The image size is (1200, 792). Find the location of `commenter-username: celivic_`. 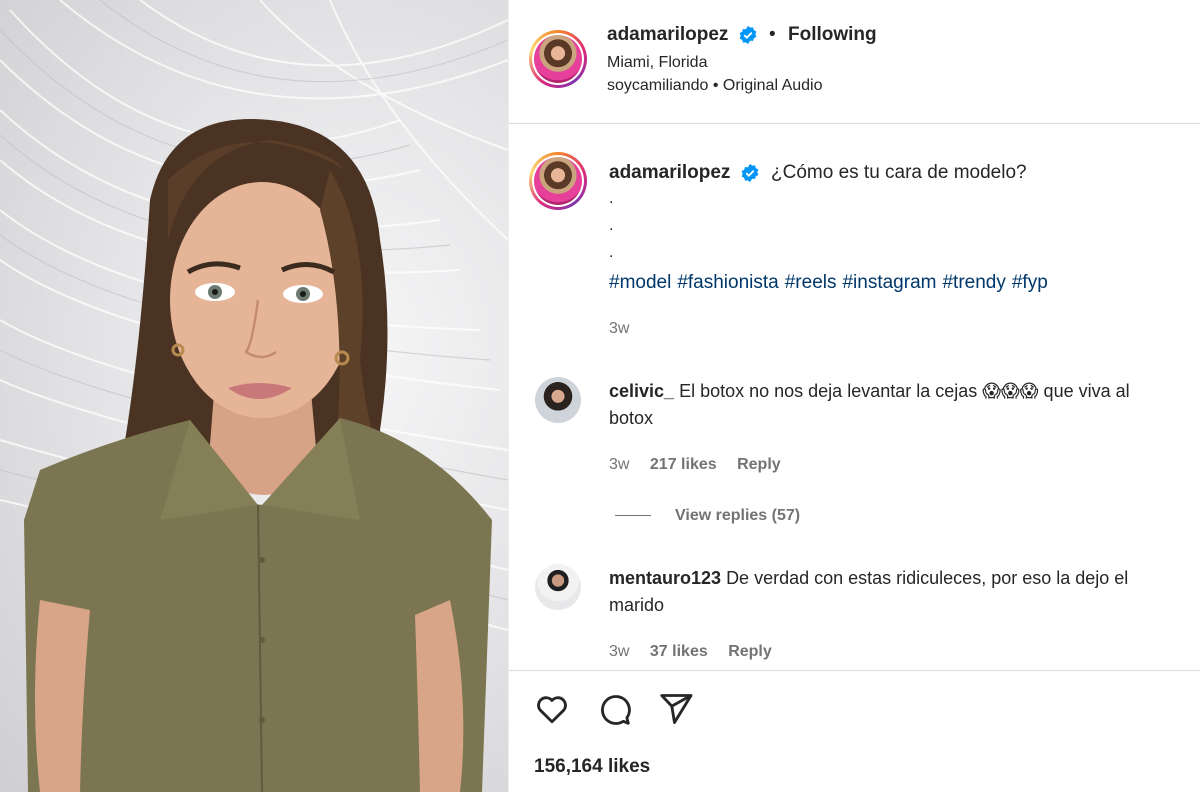

commenter-username: celivic_ is located at coordinates (641, 391).